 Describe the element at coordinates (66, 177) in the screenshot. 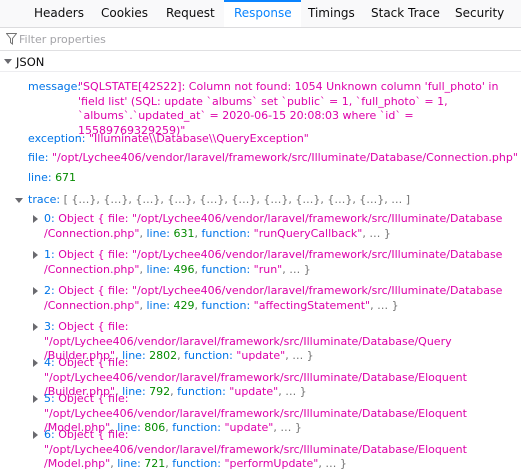

I see `line-value: 671` at that location.